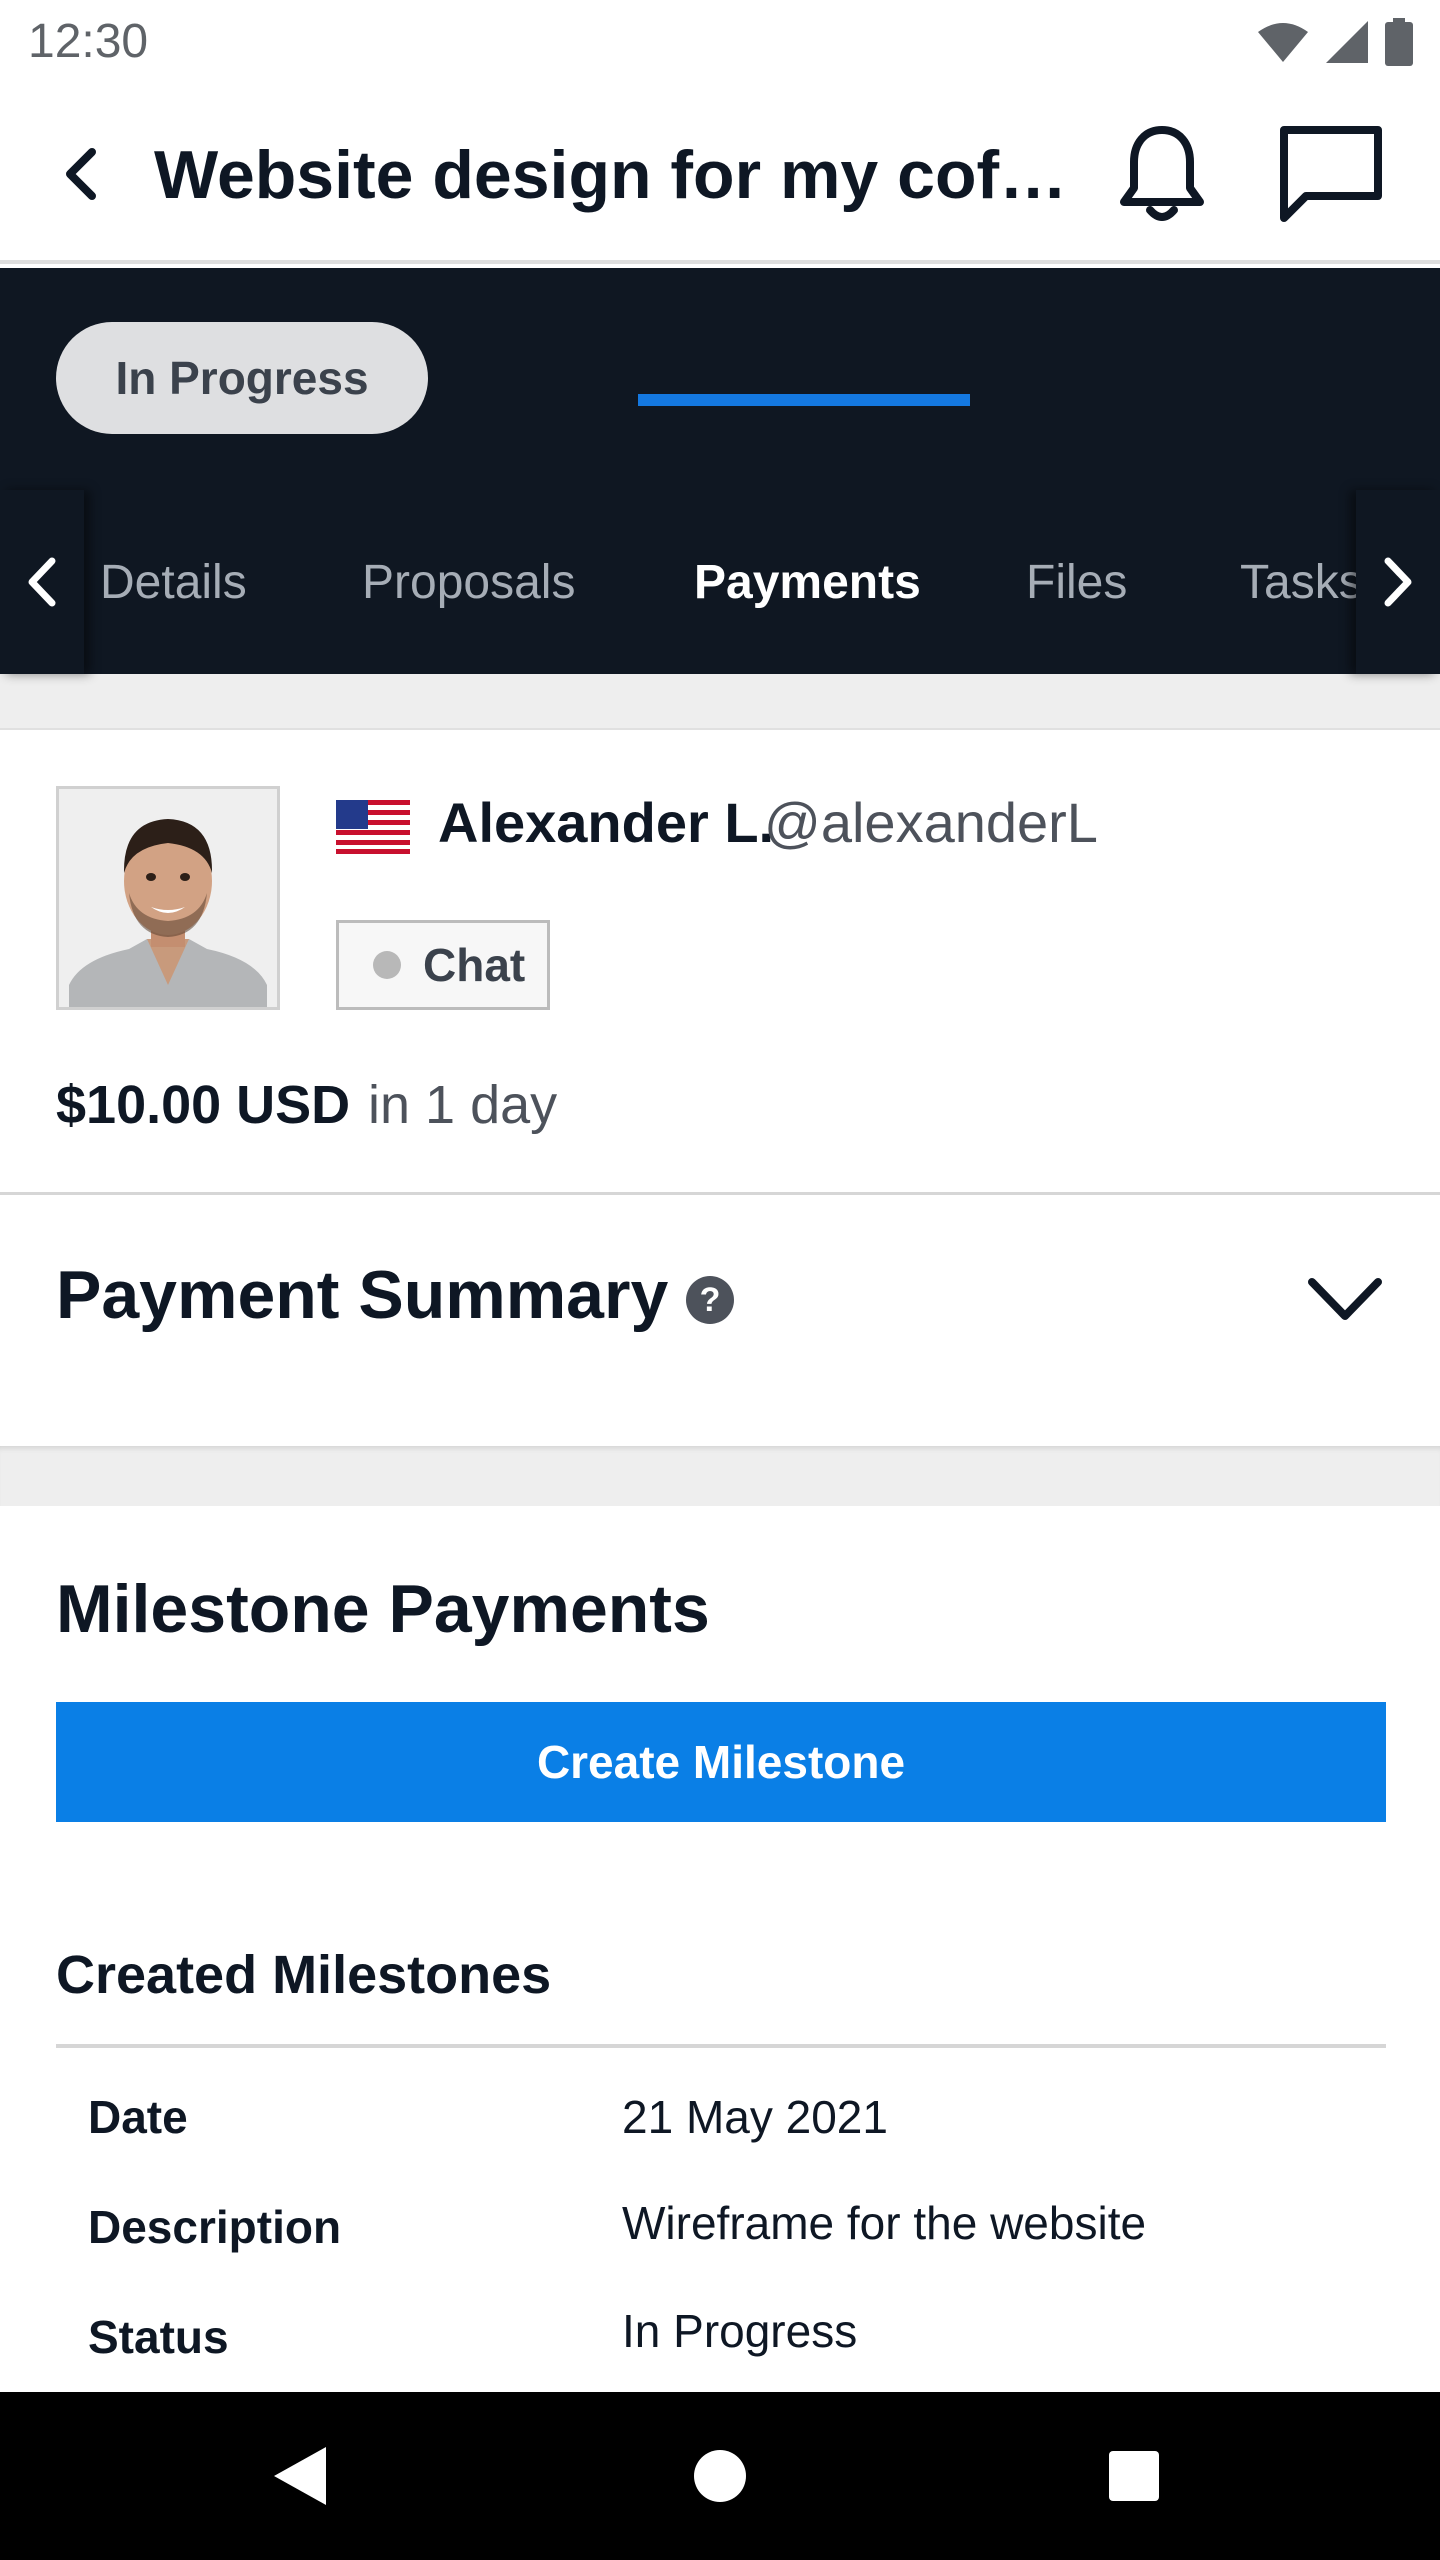 This screenshot has height=2560, width=1440. I want to click on chat-label: Chat, so click(474, 965).